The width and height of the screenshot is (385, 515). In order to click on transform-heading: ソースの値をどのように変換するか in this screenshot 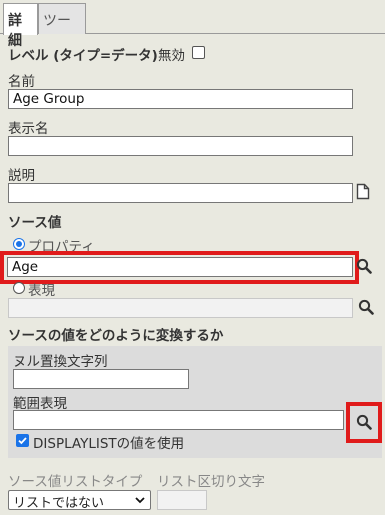, I will do `click(116, 336)`.